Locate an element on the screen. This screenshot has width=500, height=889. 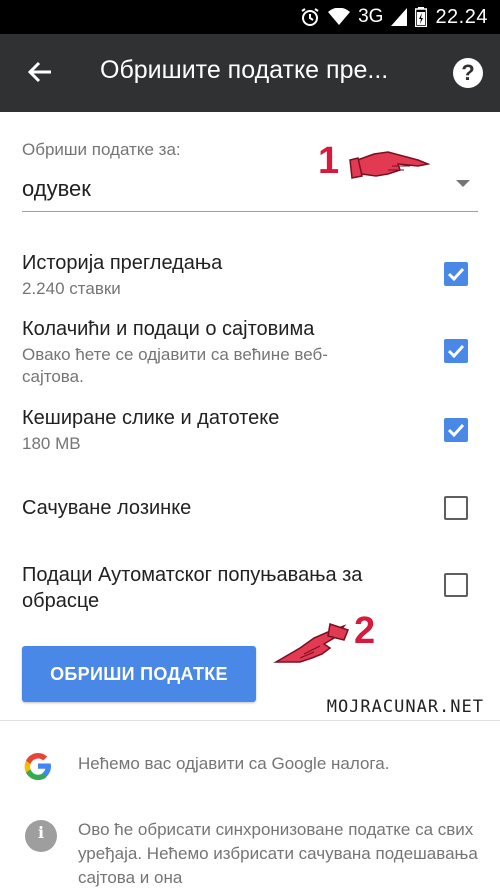
time-range-label: Обриши податке за: is located at coordinates (101, 149).